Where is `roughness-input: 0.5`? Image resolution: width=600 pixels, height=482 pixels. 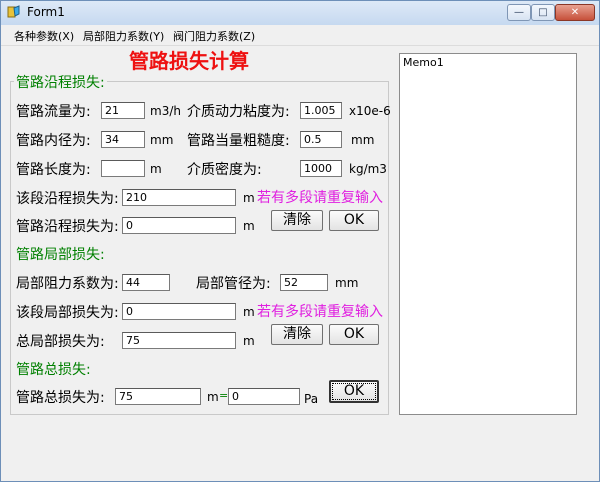
roughness-input: 0.5 is located at coordinates (321, 139).